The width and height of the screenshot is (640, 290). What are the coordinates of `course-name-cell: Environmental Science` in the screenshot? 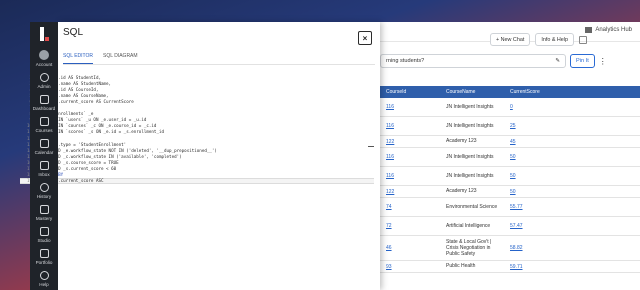 It's located at (472, 206).